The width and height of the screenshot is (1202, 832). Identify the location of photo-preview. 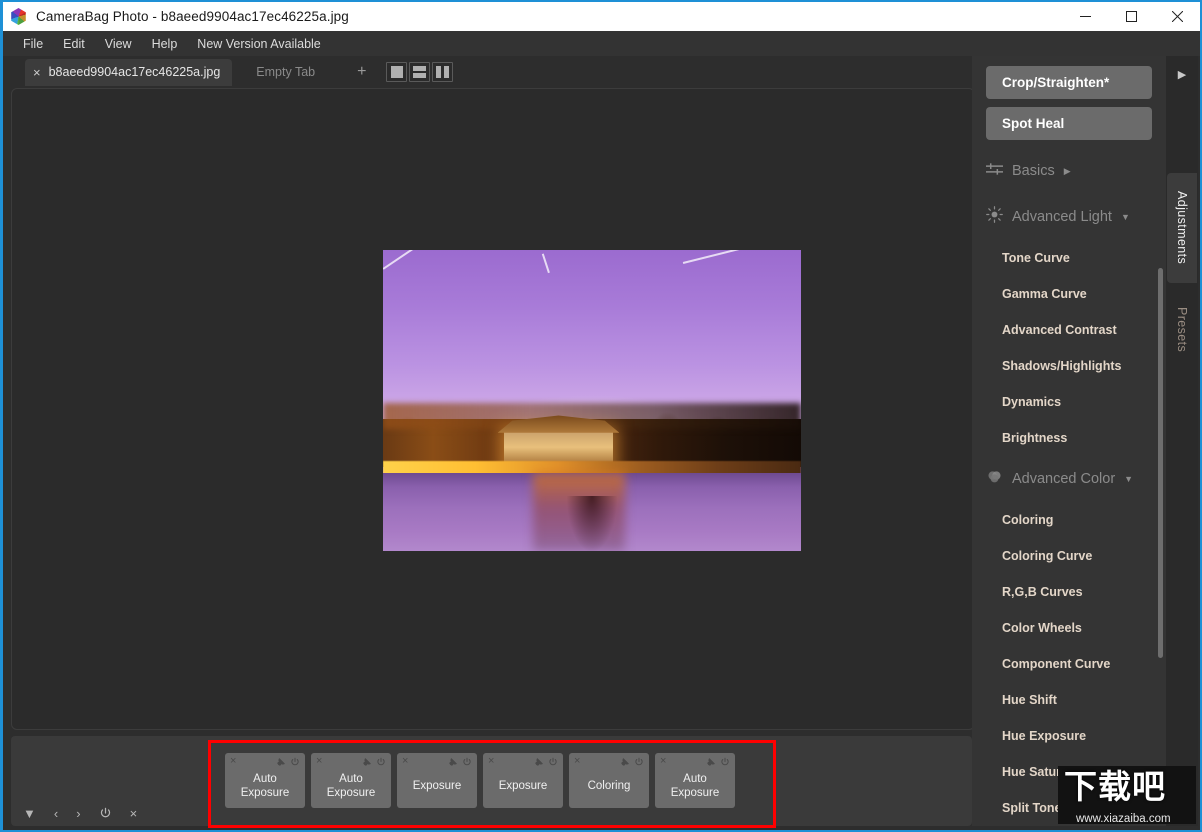
(592, 400).